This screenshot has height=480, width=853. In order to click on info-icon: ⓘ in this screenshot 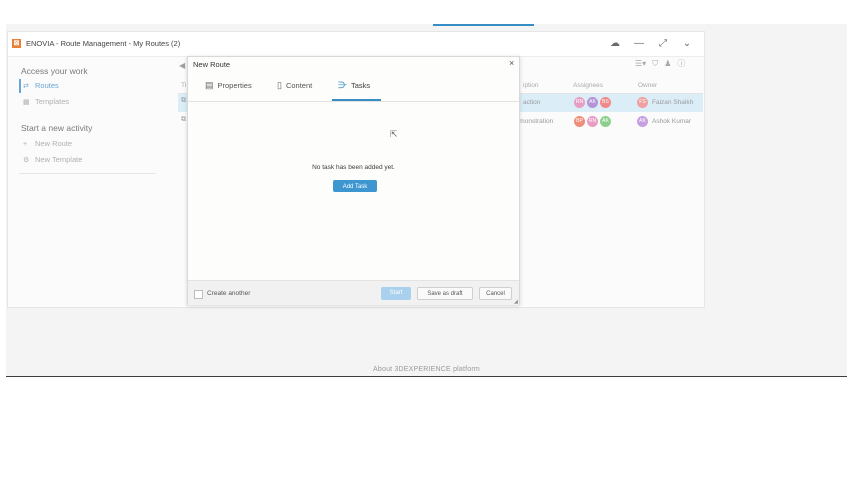, I will do `click(681, 63)`.